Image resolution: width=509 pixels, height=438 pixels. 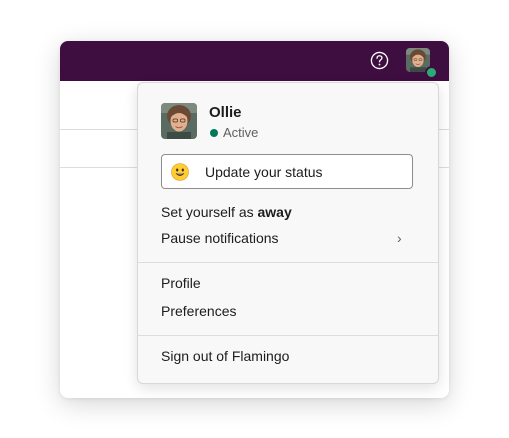 I want to click on profile-item: Profile, so click(x=288, y=284).